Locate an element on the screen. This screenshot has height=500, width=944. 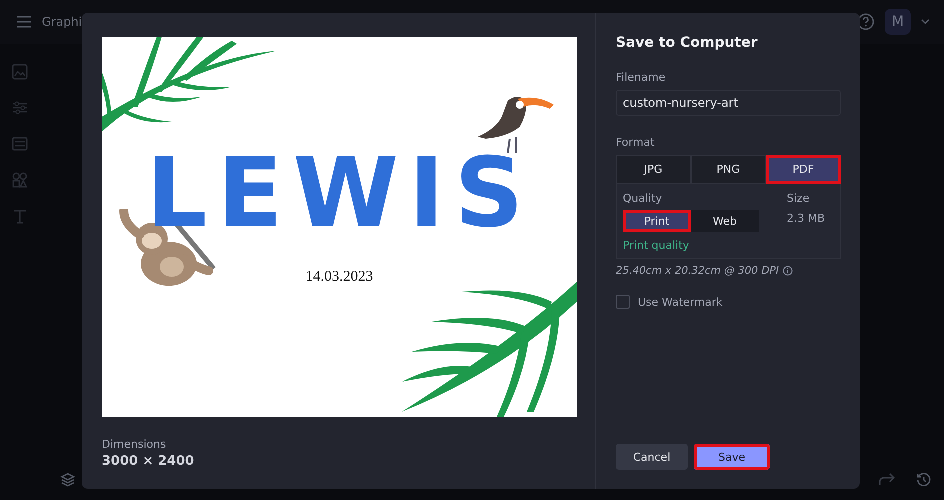
dimensions-label: Dimensions is located at coordinates (135, 444).